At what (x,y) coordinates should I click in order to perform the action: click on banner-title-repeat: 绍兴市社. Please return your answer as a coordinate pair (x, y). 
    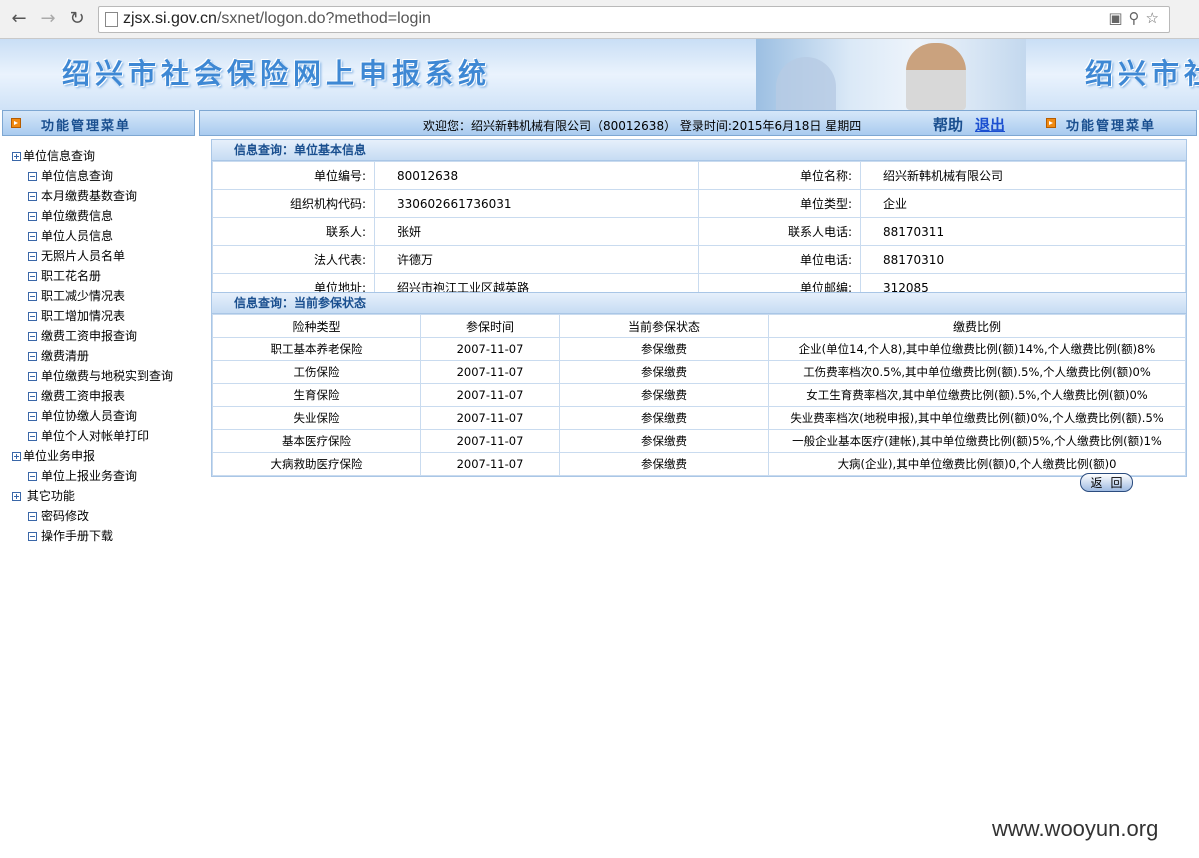
    Looking at the image, I should click on (1142, 73).